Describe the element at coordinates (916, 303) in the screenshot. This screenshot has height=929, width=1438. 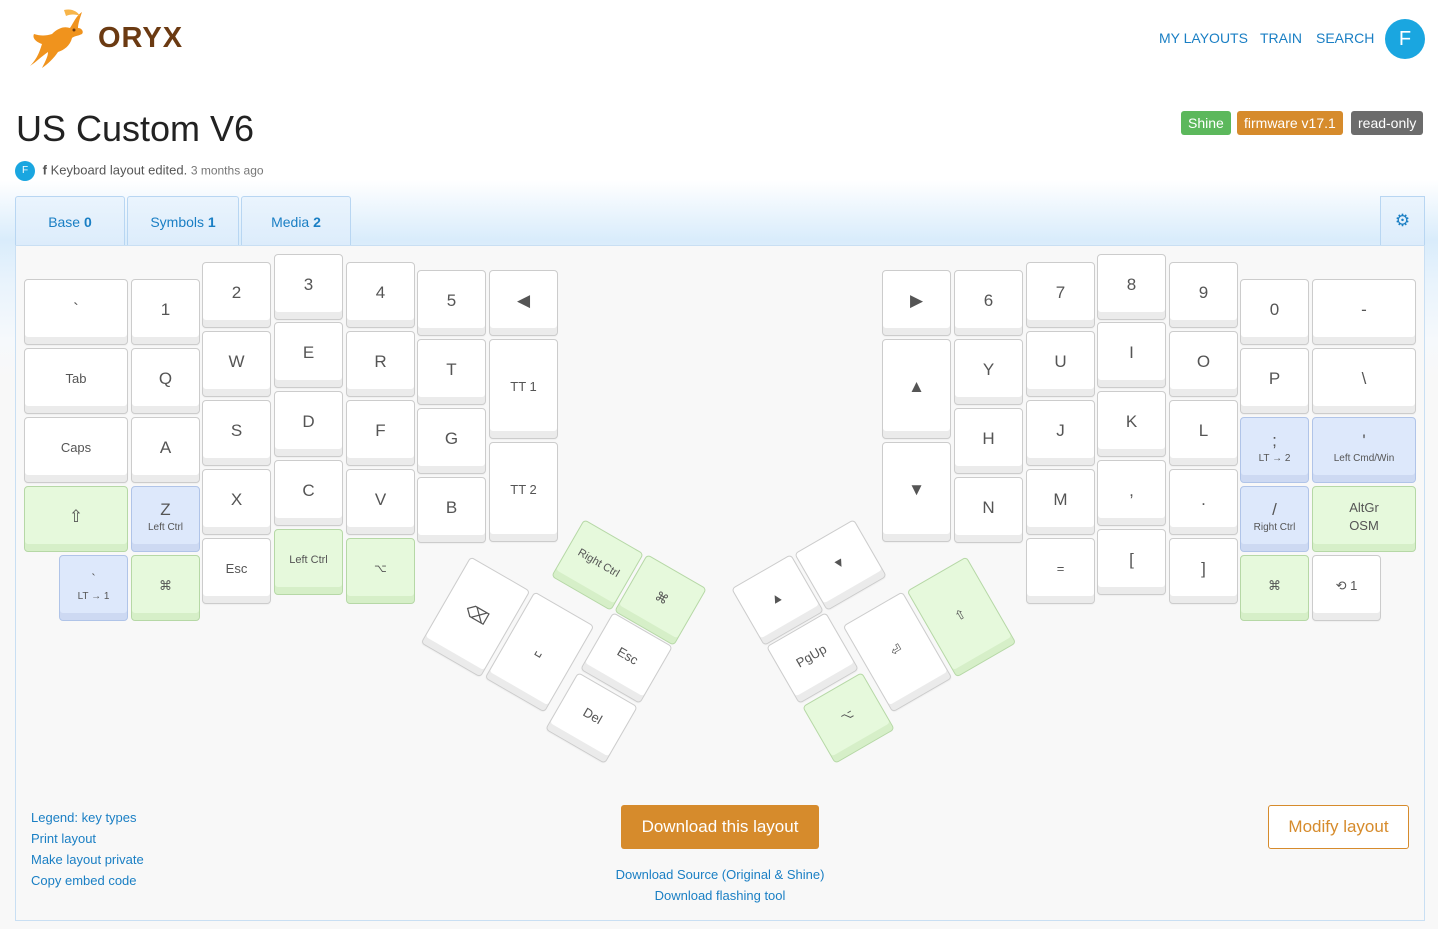
I see `key: ▶` at that location.